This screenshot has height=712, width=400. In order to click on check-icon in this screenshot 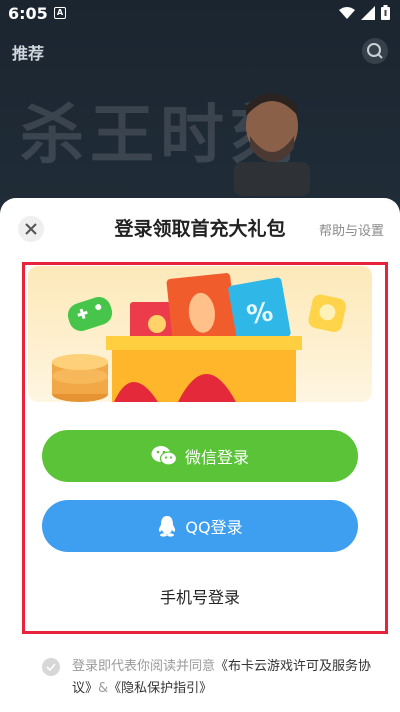, I will do `click(51, 667)`.